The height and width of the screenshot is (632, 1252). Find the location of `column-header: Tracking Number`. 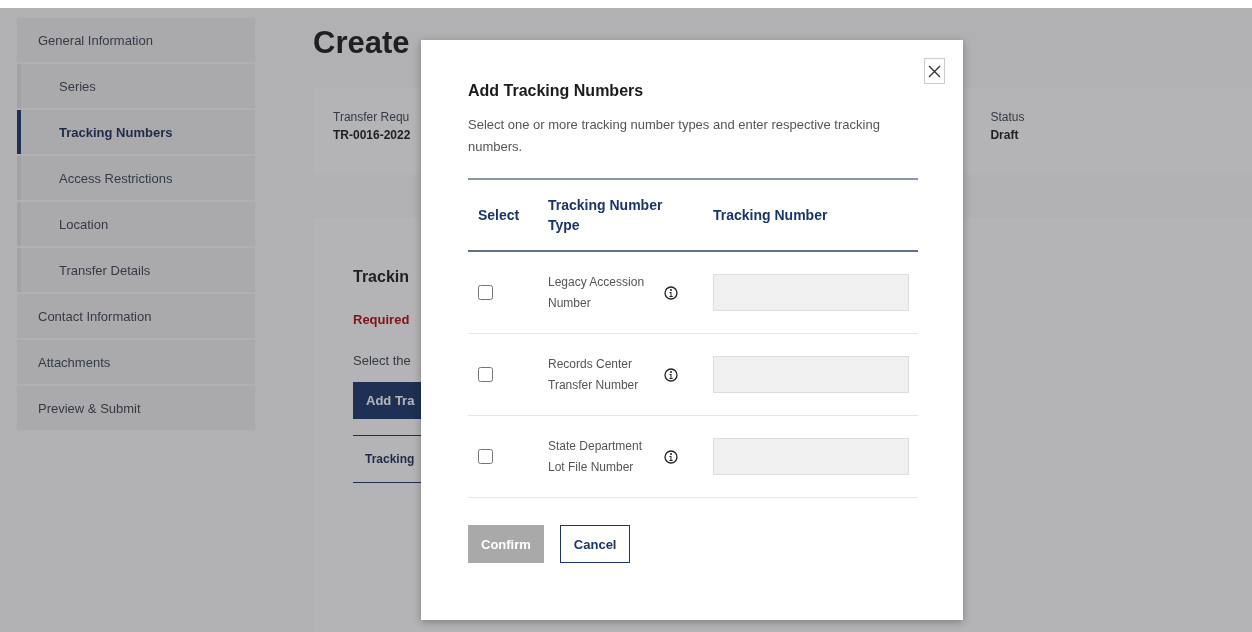

column-header: Tracking Number is located at coordinates (771, 215).